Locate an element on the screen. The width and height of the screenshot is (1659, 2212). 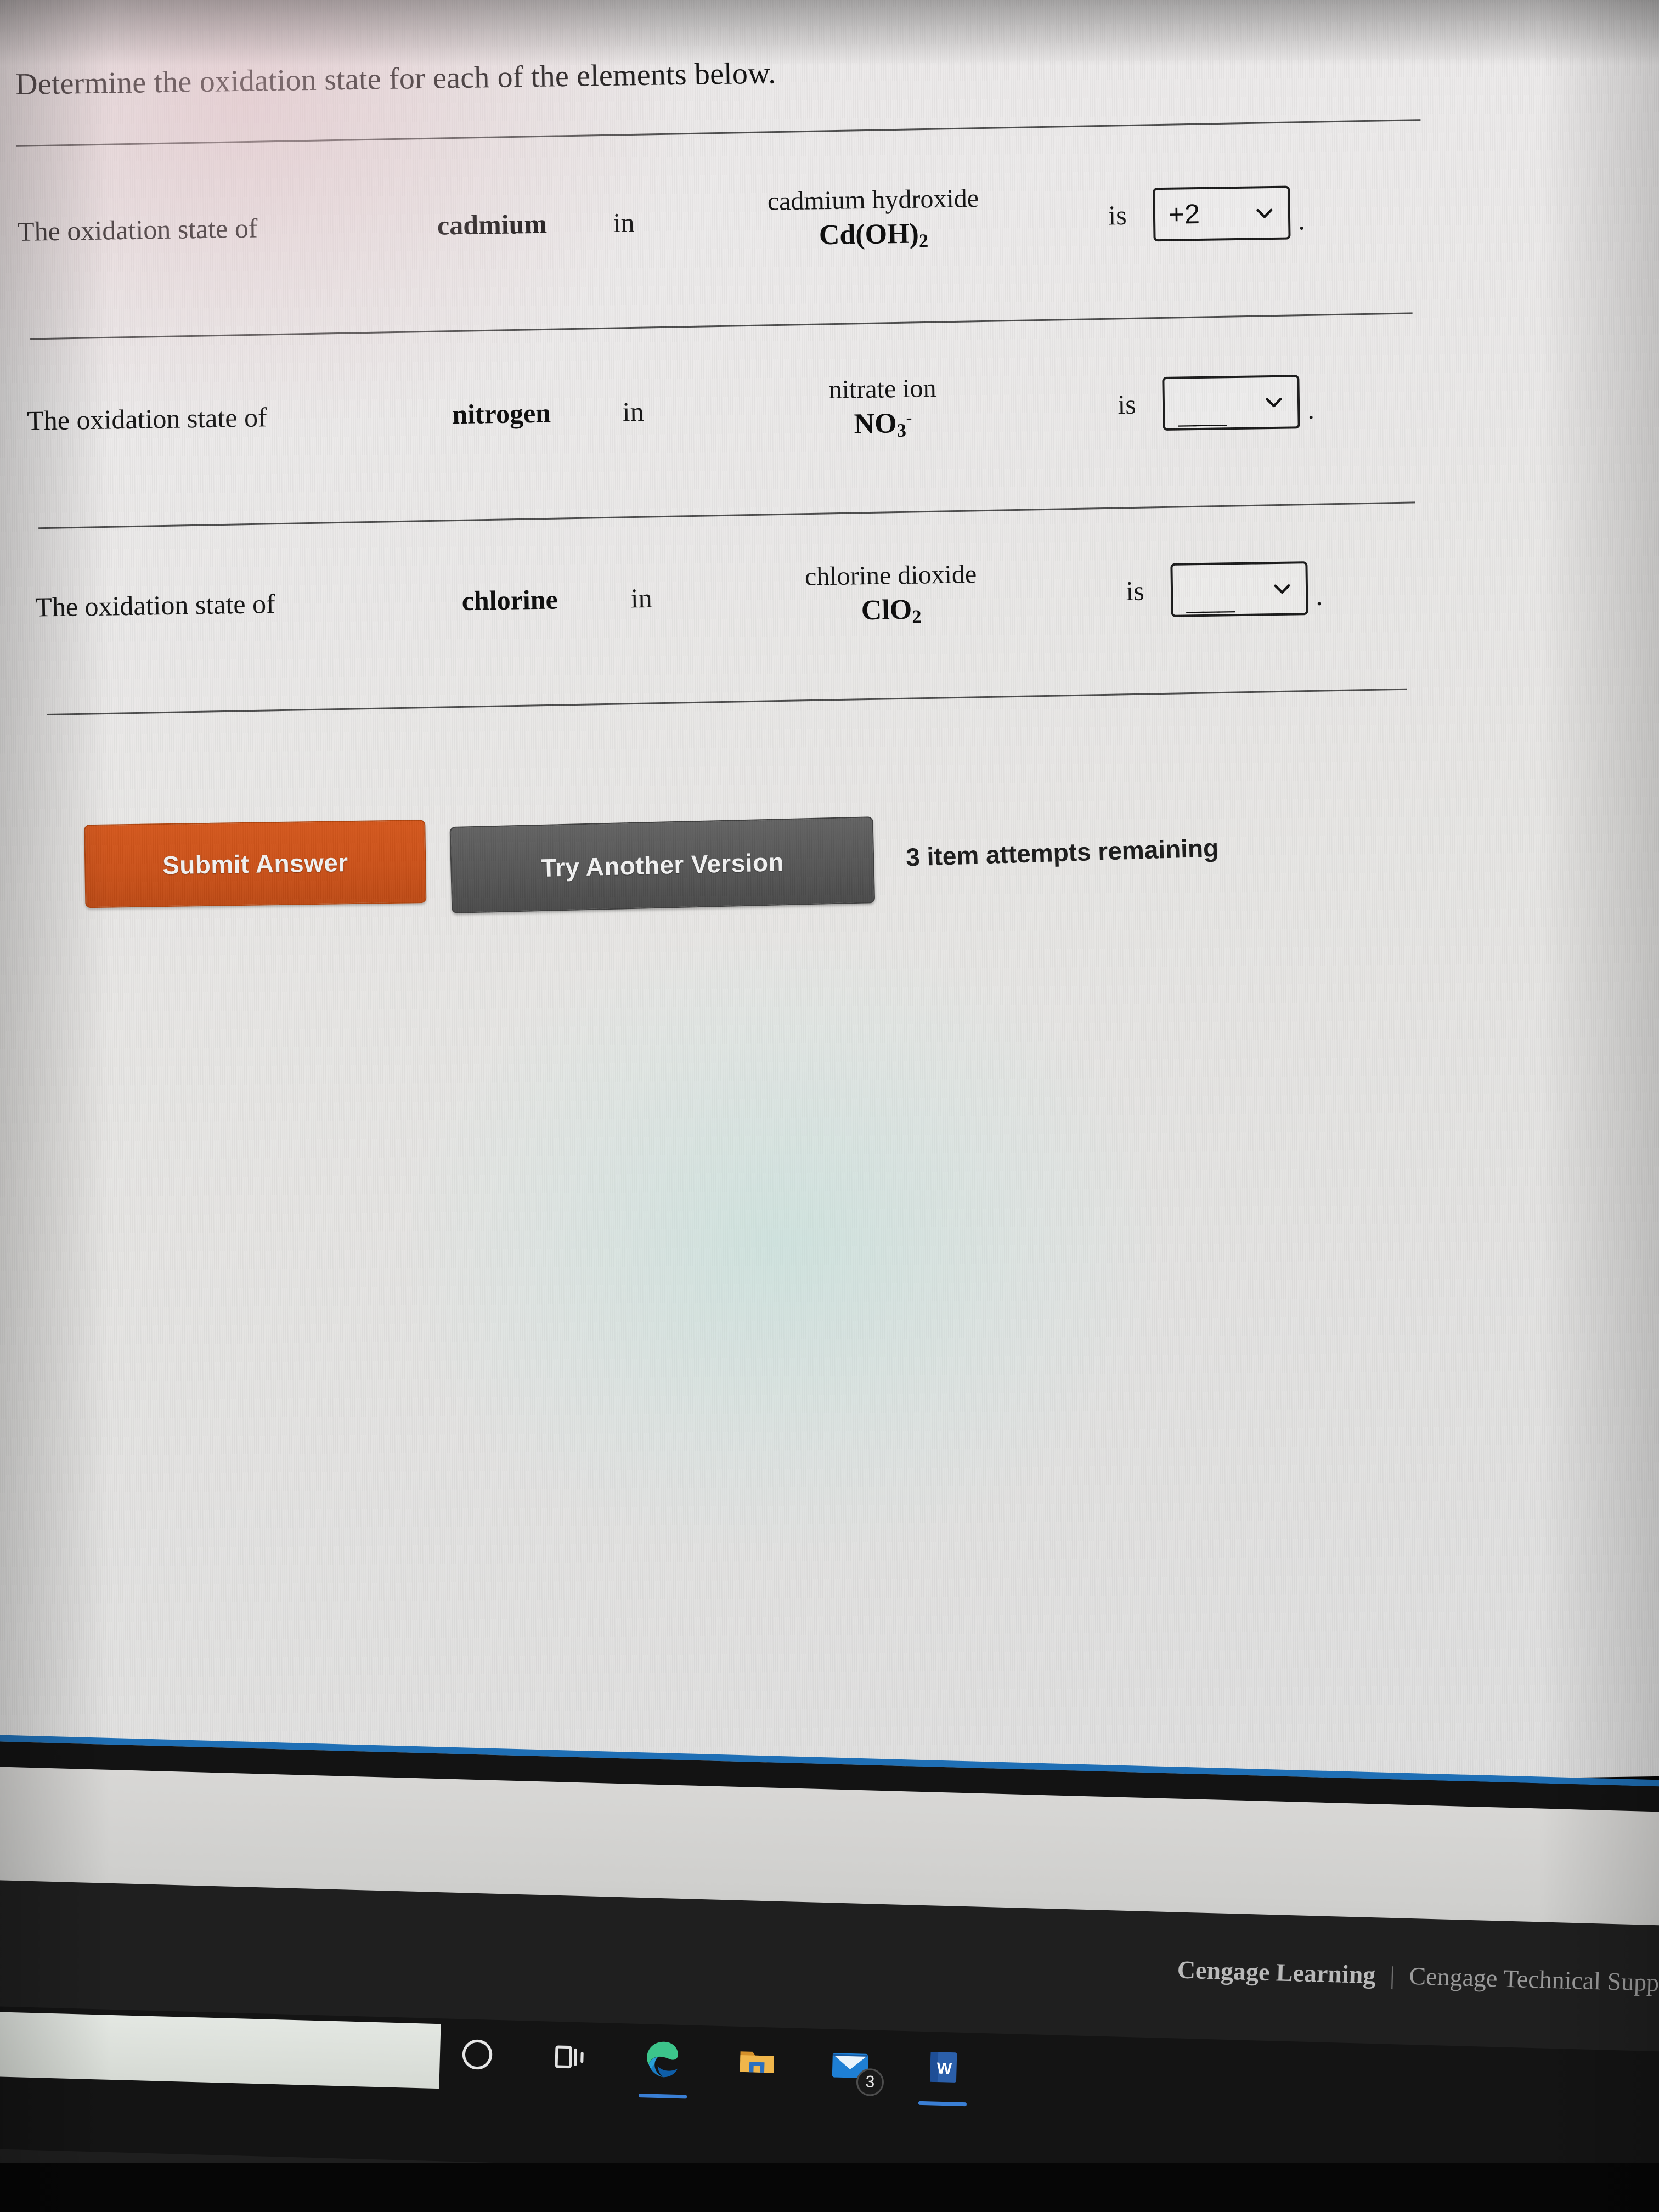
compound-name: nitrate ion is located at coordinates (882, 388).